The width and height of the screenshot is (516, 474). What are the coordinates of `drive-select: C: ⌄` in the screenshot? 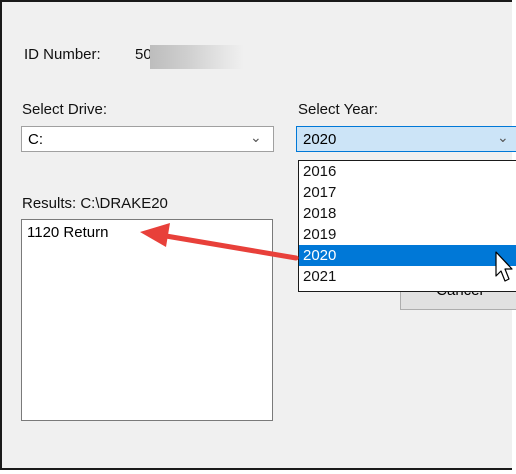 It's located at (147, 139).